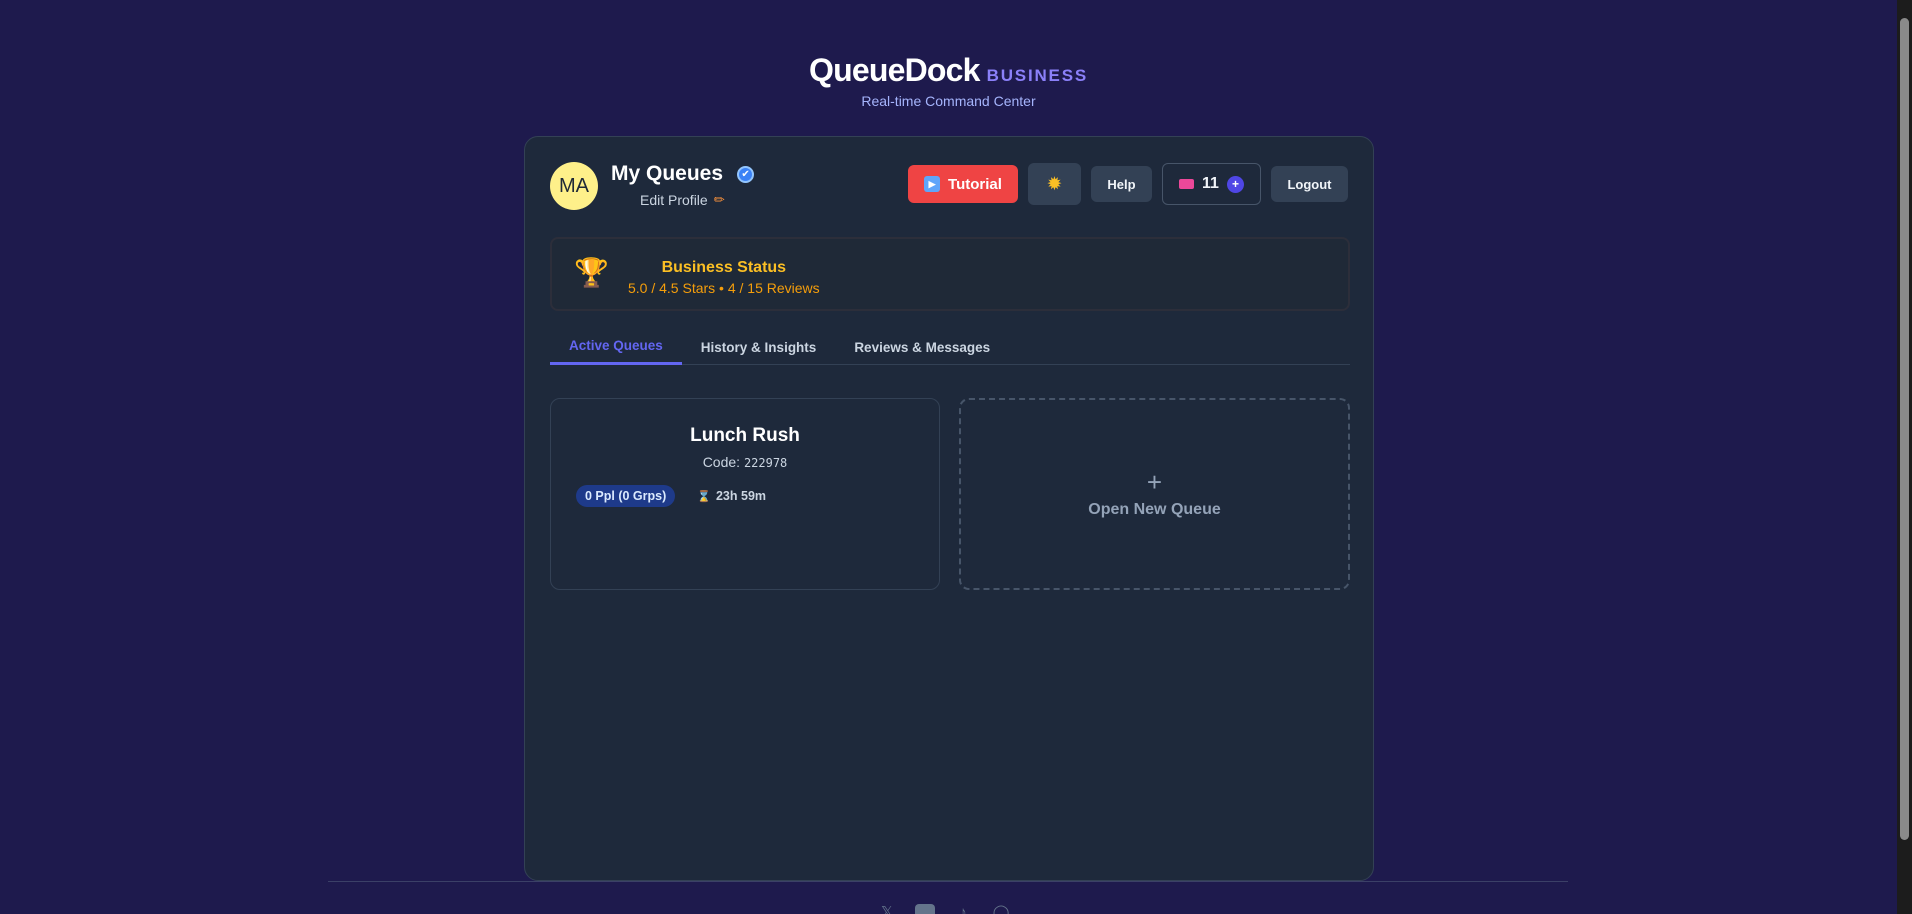 The image size is (1912, 914). Describe the element at coordinates (721, 462) in the screenshot. I see `queue-code-label: Code:` at that location.